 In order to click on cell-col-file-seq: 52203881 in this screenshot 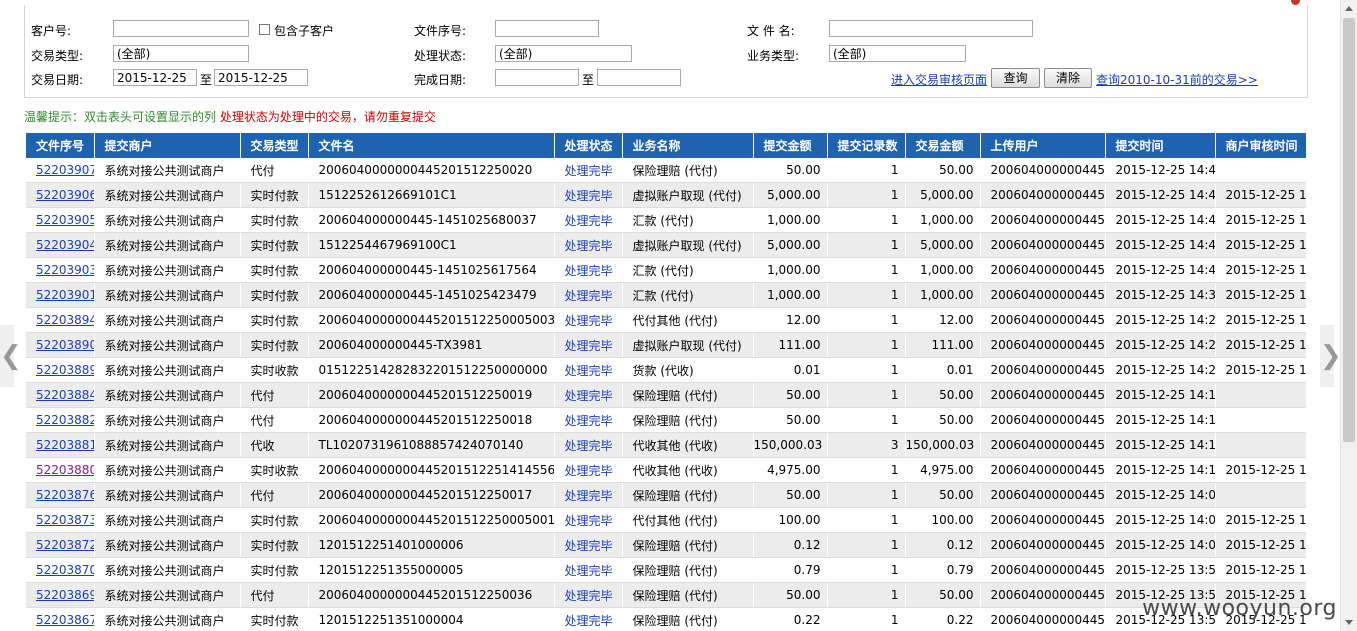, I will do `click(60, 445)`.